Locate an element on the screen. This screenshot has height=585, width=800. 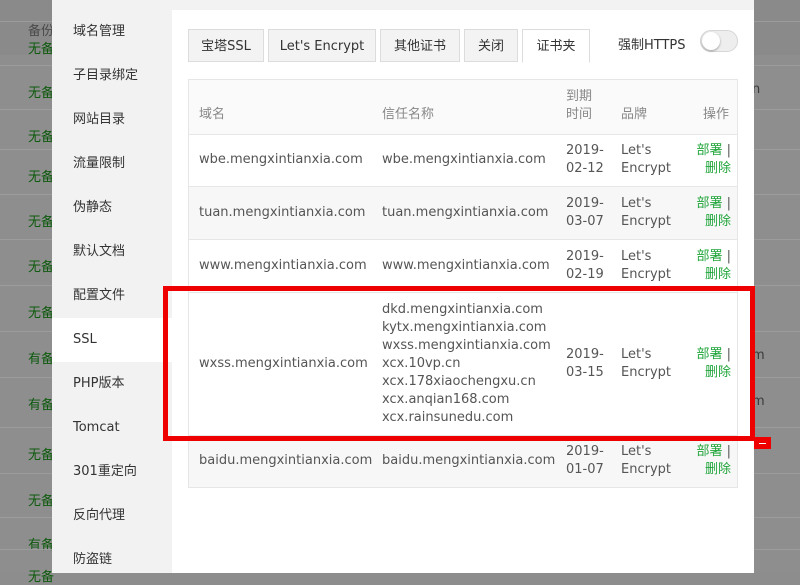
trust-name: baidu.mengxintianxia.com is located at coordinates (469, 460).